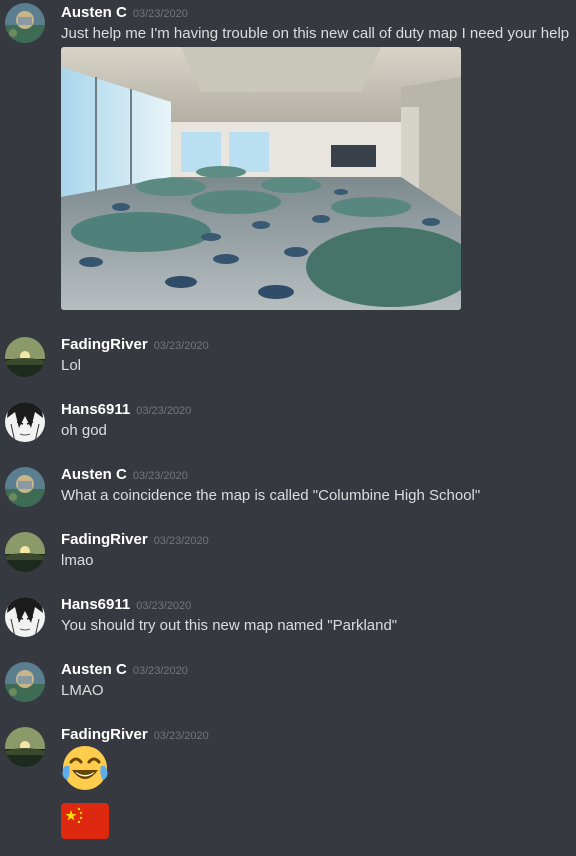 This screenshot has width=576, height=856. I want to click on china-flag-emoji, so click(85, 823).